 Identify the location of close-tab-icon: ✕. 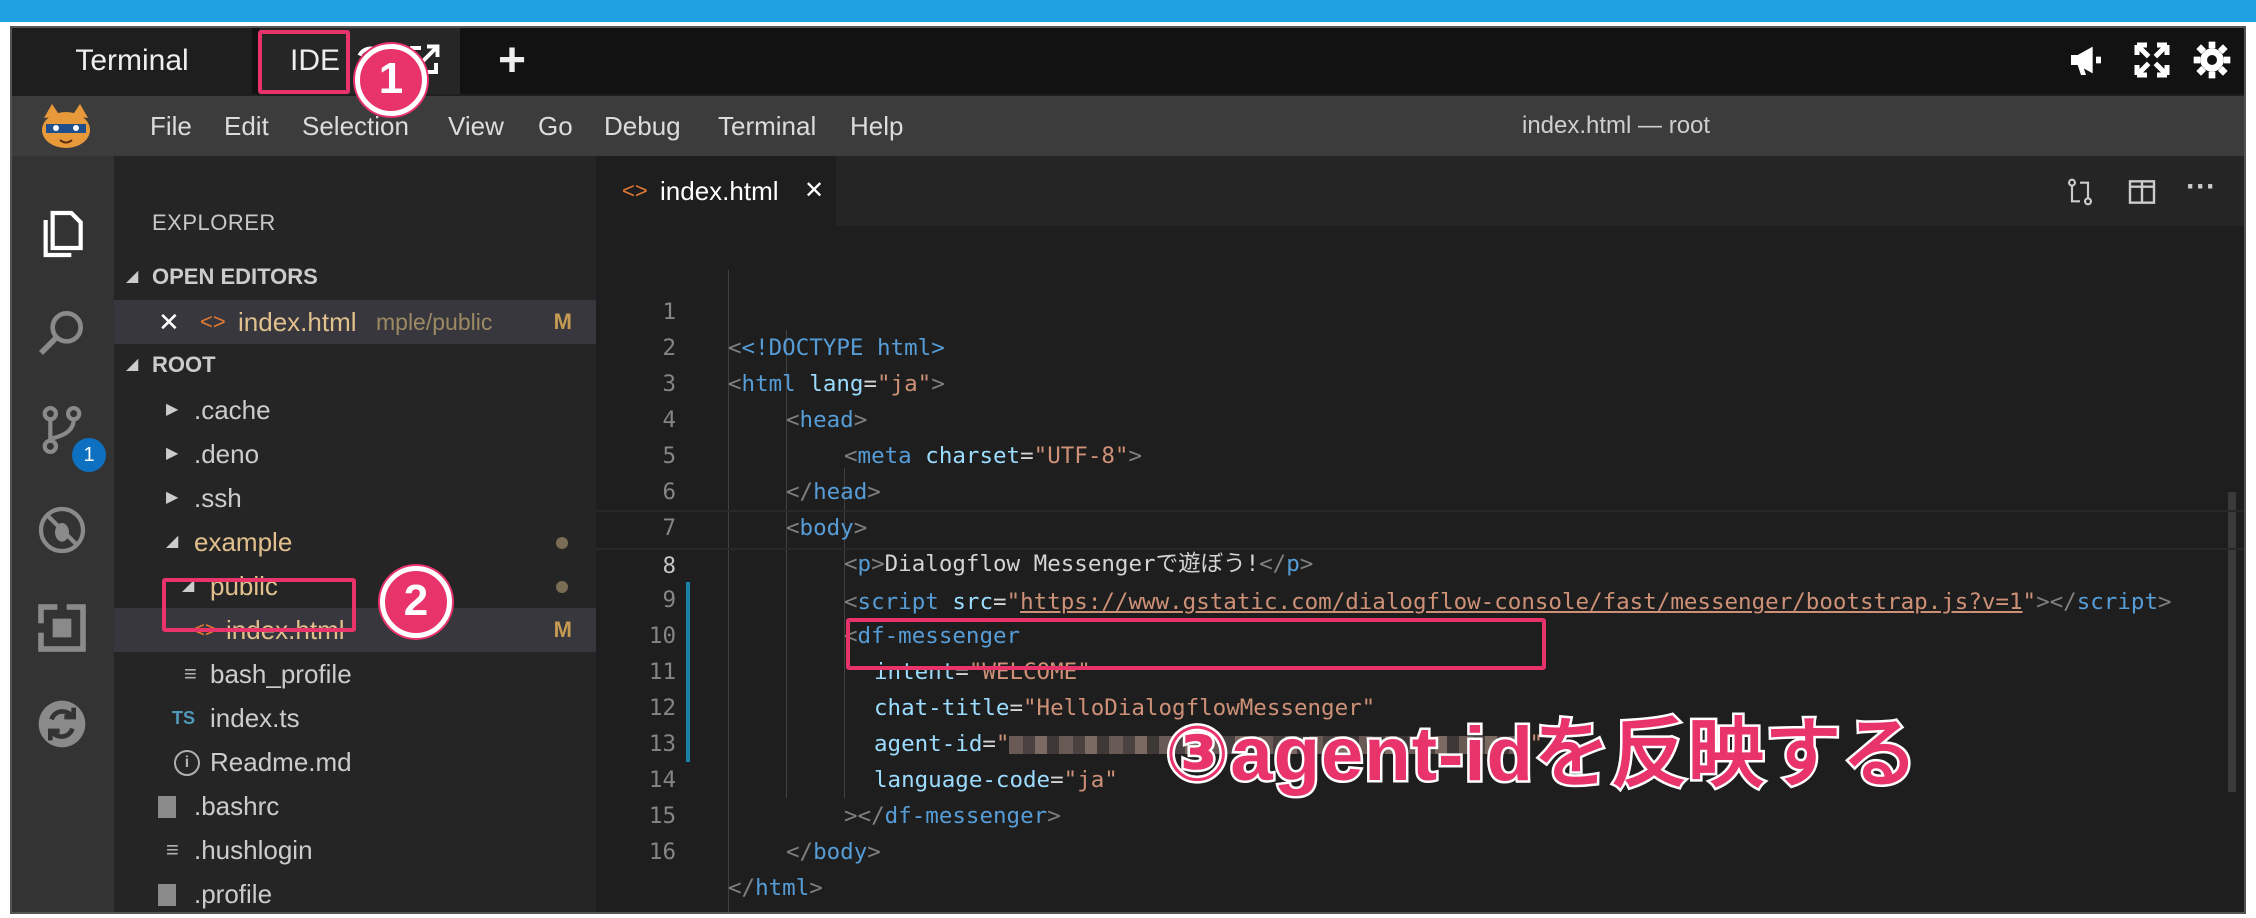
(814, 191).